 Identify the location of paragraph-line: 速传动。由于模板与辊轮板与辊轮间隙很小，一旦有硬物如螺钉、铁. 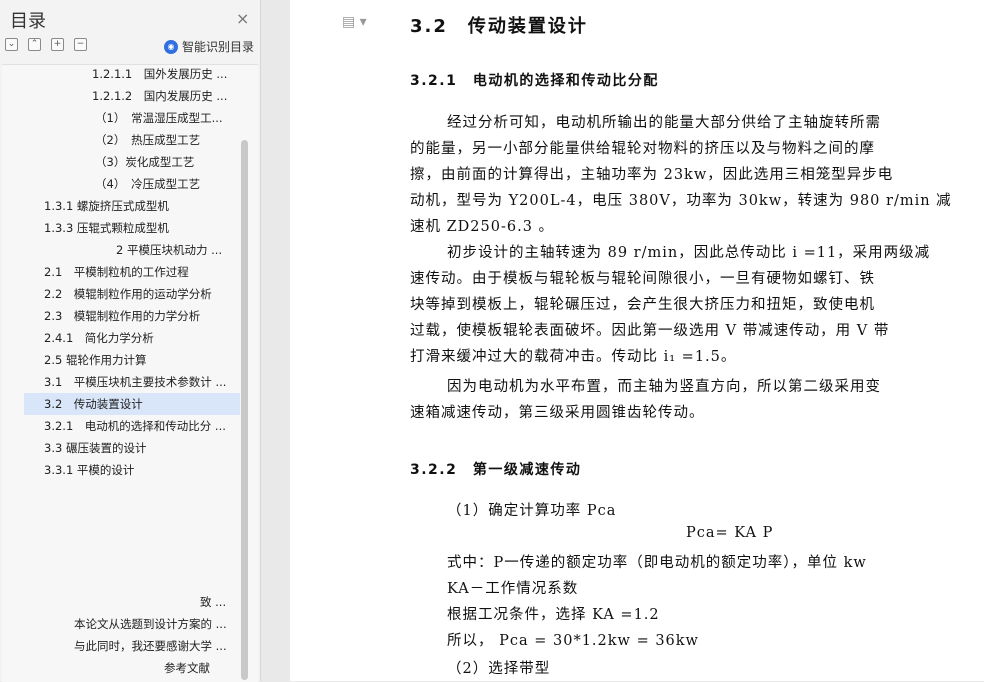
(642, 279).